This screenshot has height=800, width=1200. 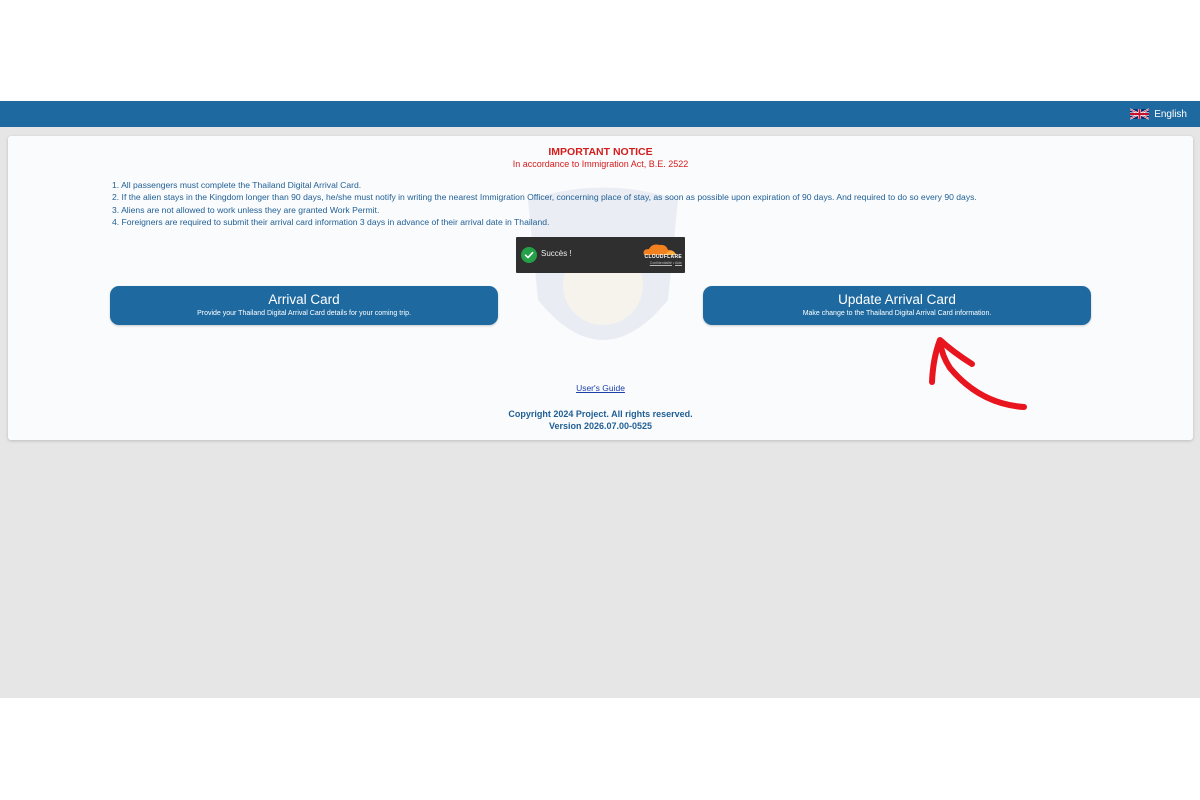 What do you see at coordinates (304, 299) in the screenshot?
I see `arrival-card-title: Arrival Card` at bounding box center [304, 299].